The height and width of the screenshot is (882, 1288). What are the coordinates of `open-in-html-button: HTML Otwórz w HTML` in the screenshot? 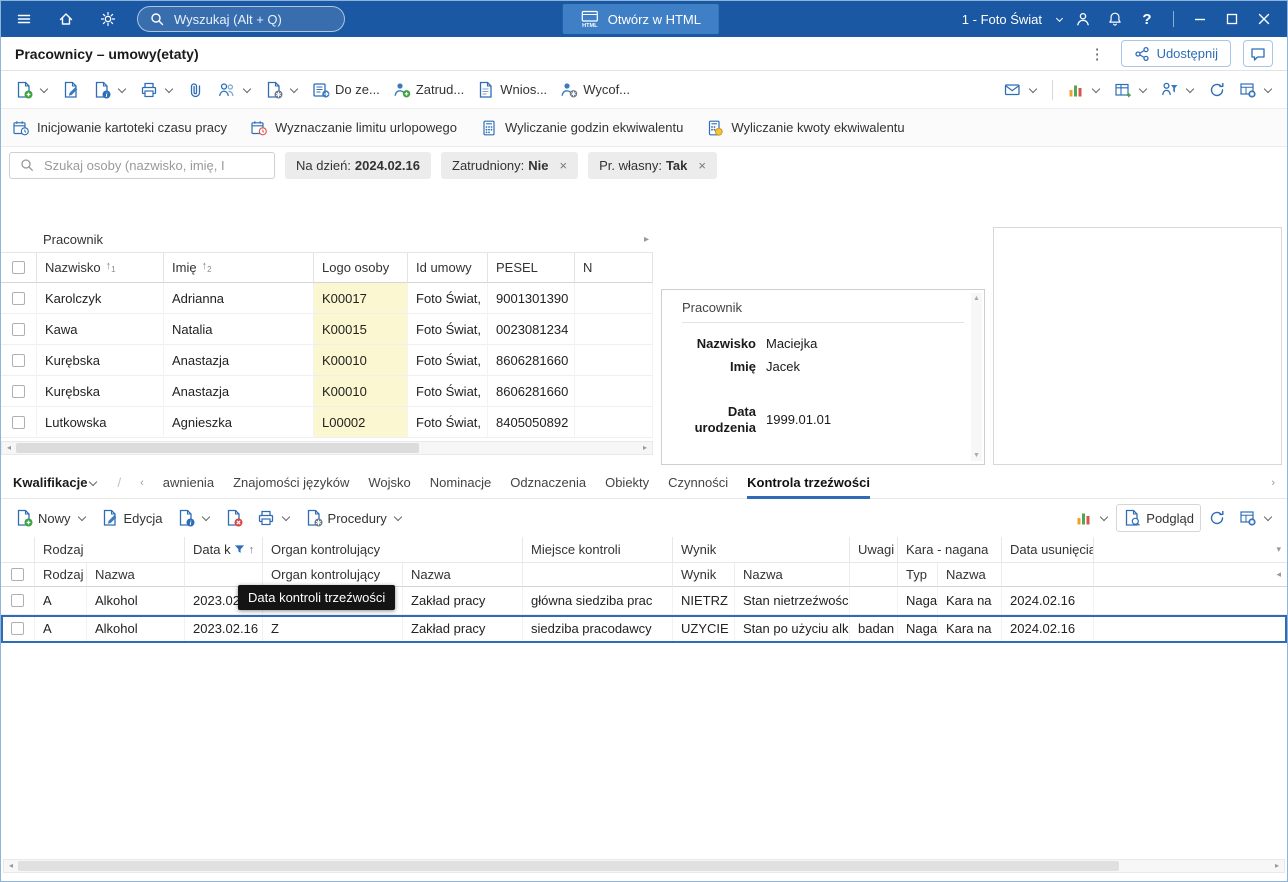 It's located at (640, 19).